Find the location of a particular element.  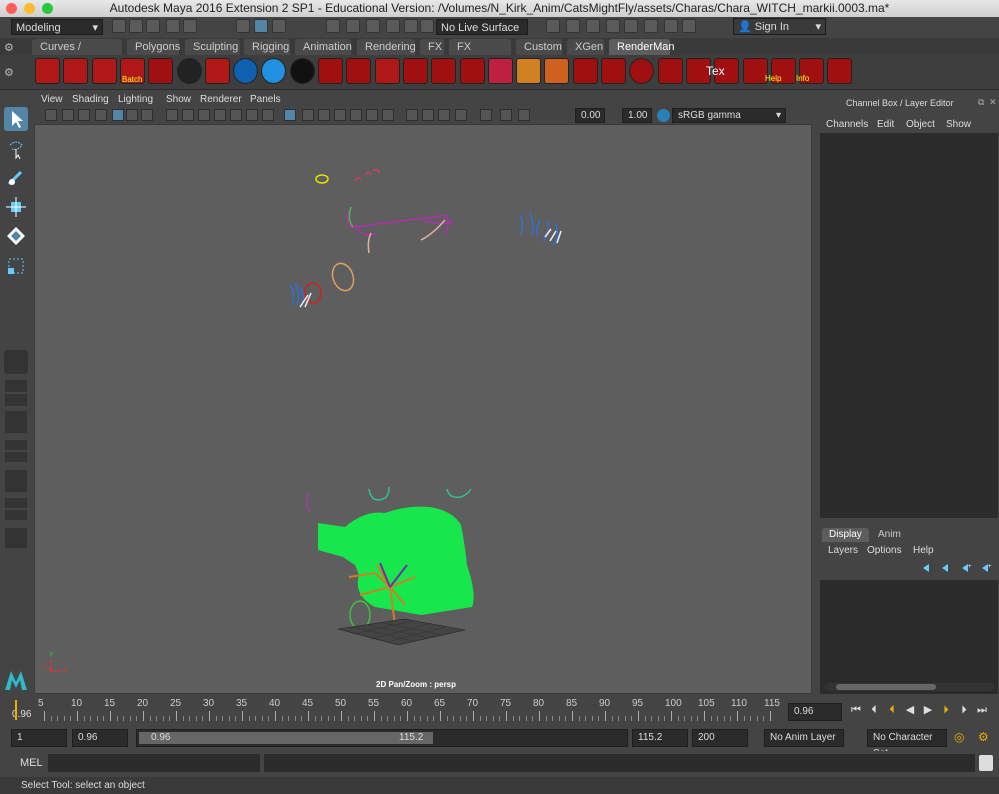

hypershade-layout-icon is located at coordinates (16, 445).